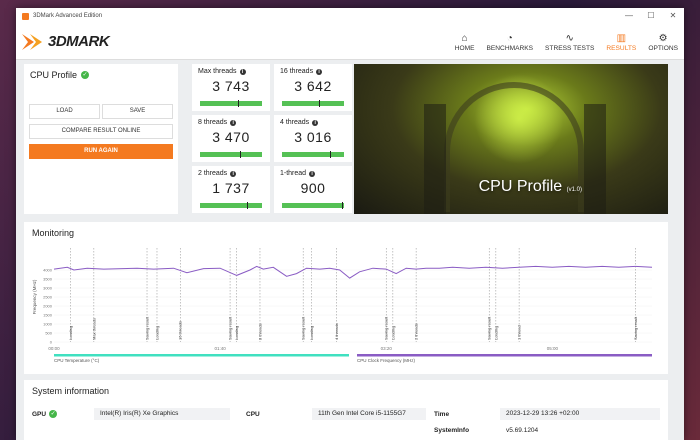 The height and width of the screenshot is (440, 700). I want to click on nav-home: ⌂ HOME, so click(465, 42).